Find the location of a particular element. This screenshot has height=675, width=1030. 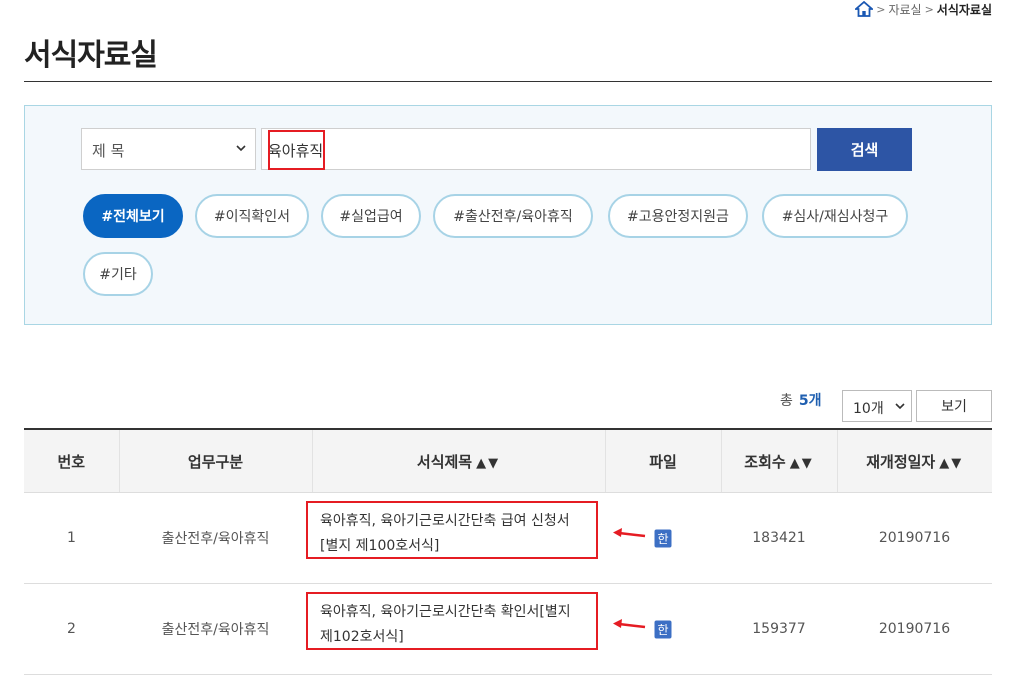

tag-separation-confirmation: #이직확인서 is located at coordinates (252, 216).